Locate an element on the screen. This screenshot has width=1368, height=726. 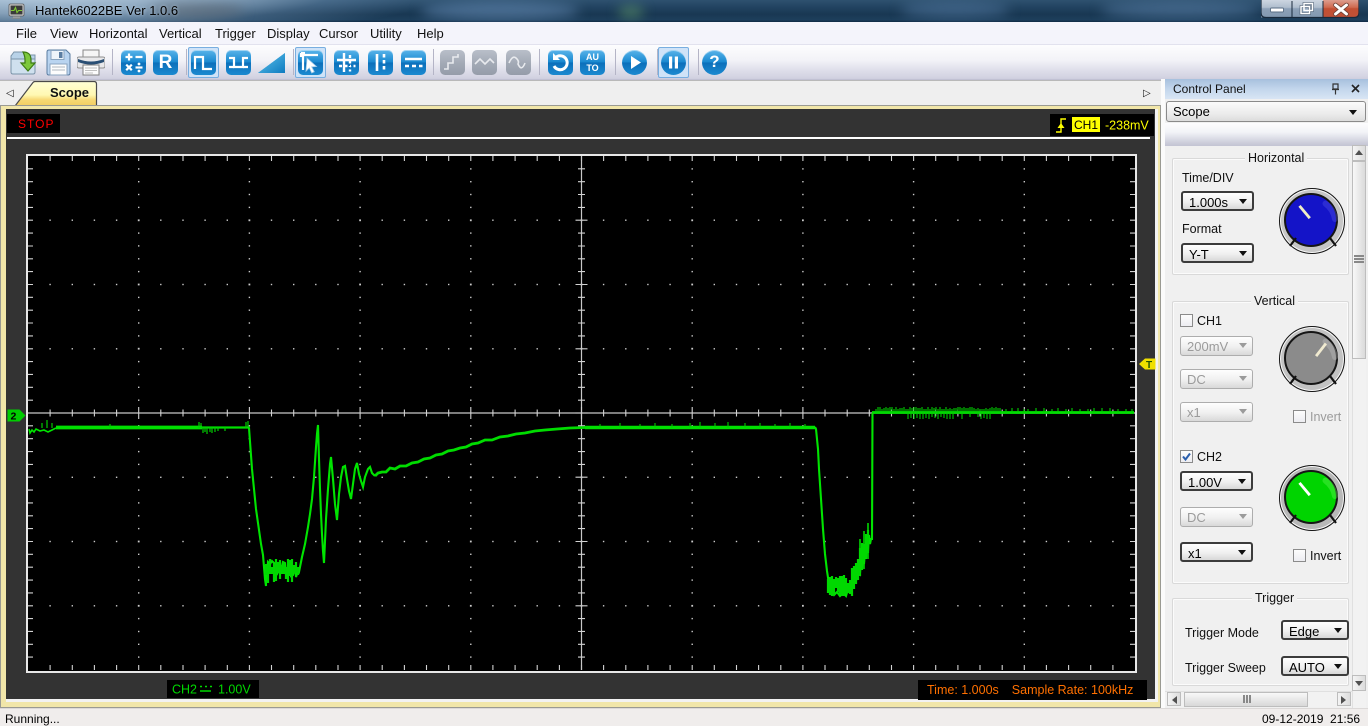
svg-text: CH2 is located at coordinates (184, 690).